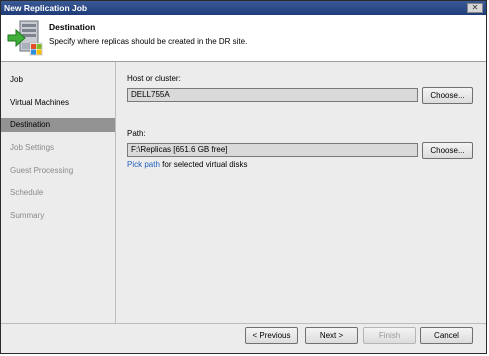 Image resolution: width=489 pixels, height=356 pixels. What do you see at coordinates (331, 335) in the screenshot?
I see `next-button: Next >` at bounding box center [331, 335].